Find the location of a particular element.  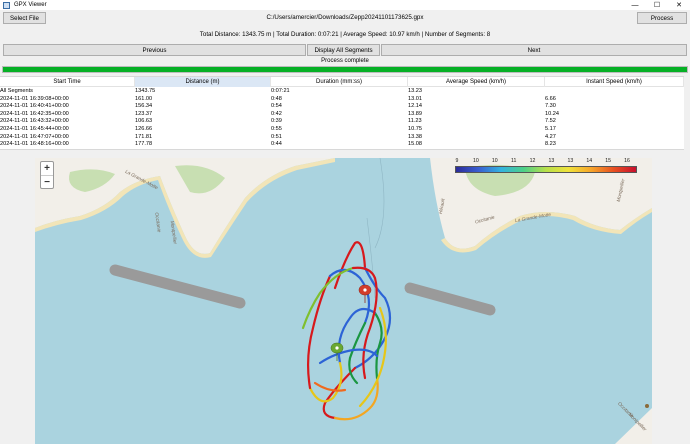

previous-button: Previous is located at coordinates (154, 50).